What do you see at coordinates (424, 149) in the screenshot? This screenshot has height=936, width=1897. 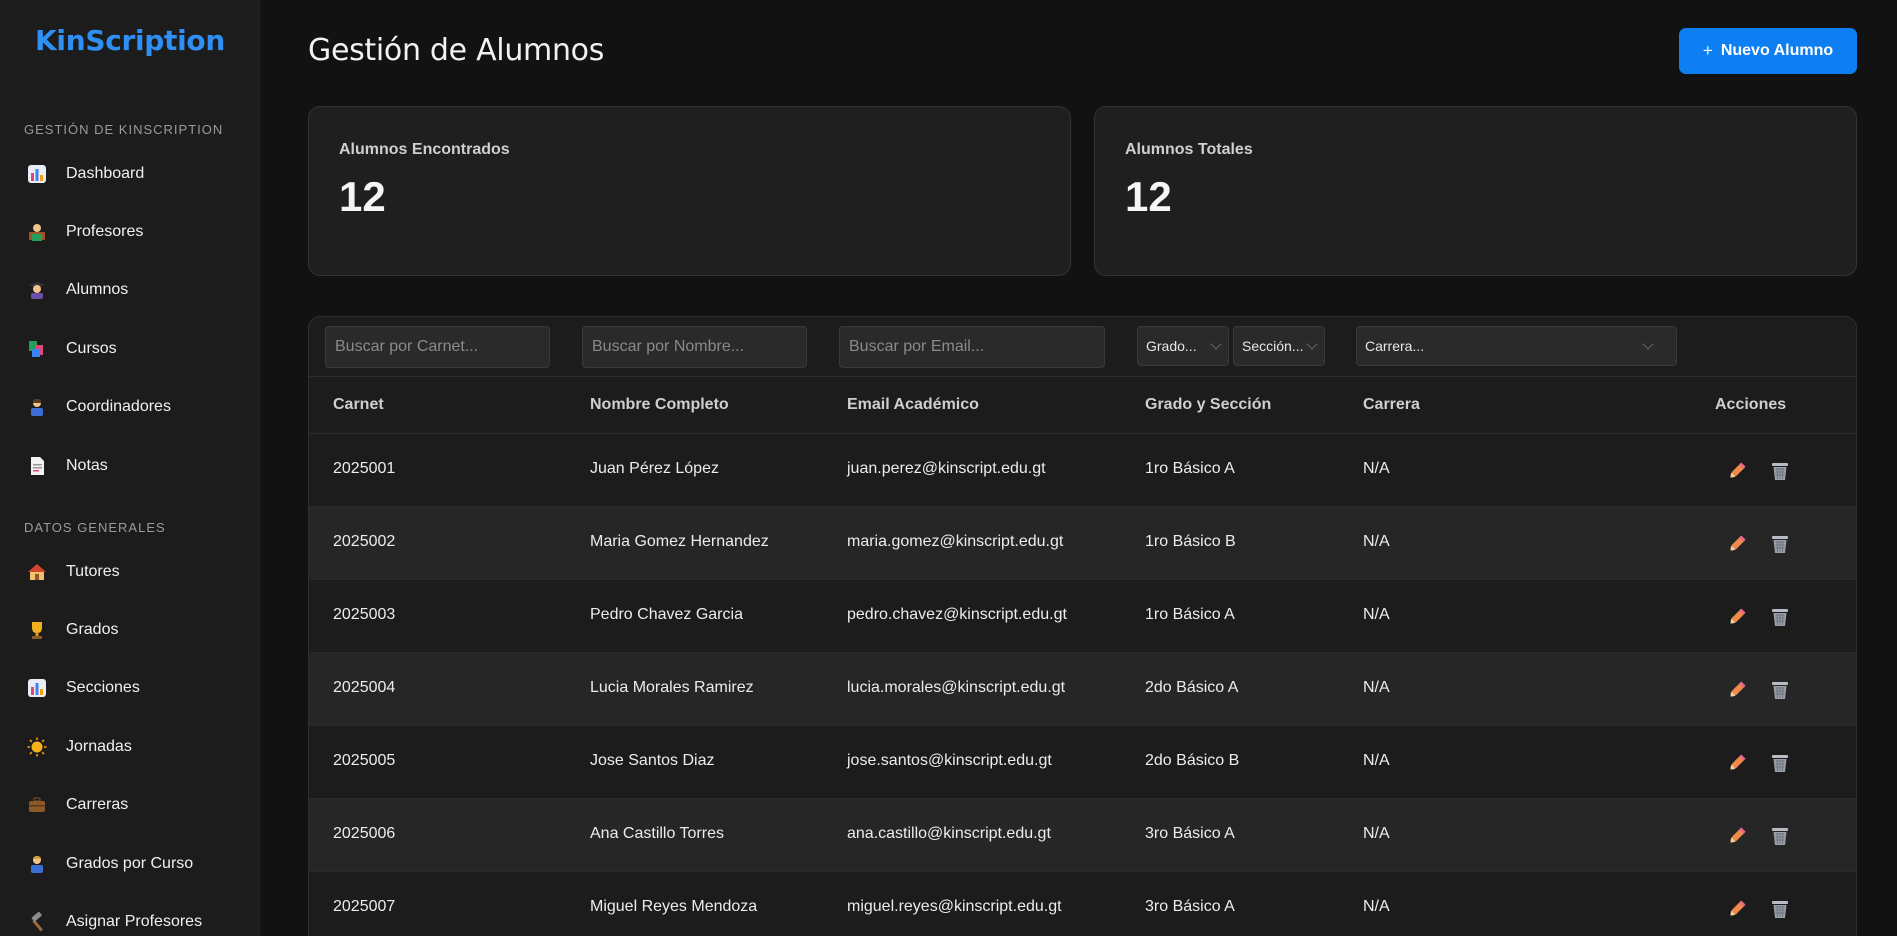 I see `stat-label: Alumnos Encontrados` at bounding box center [424, 149].